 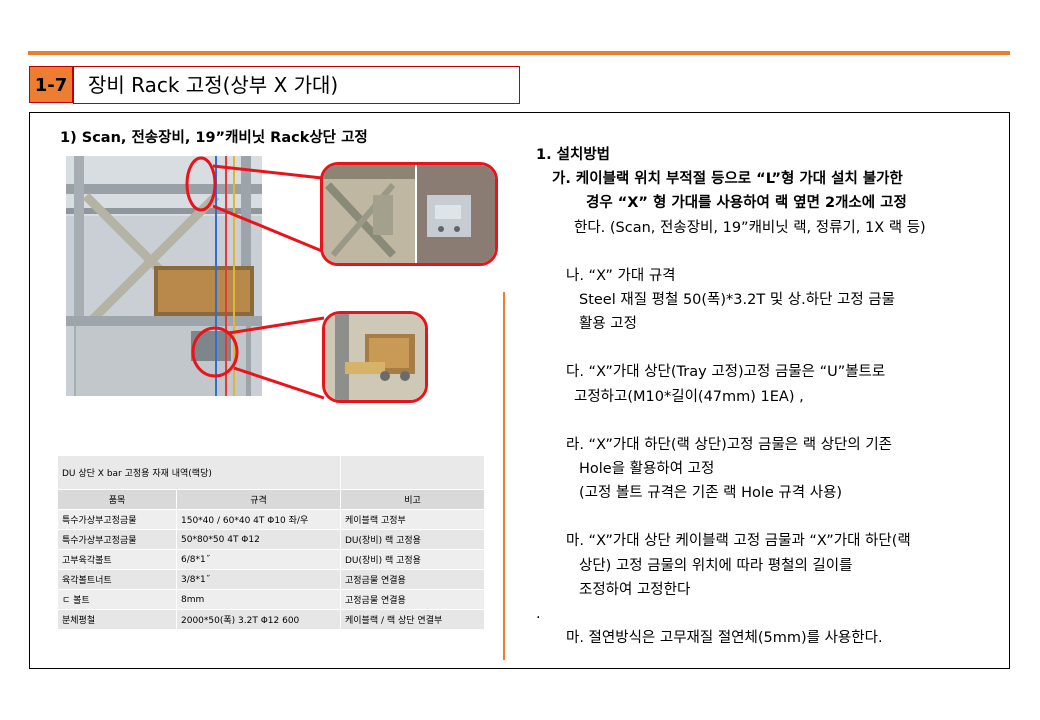 What do you see at coordinates (199, 472) in the screenshot?
I see `table-title: DU 상단 X bar 고정용 자재 내역(랙당)` at bounding box center [199, 472].